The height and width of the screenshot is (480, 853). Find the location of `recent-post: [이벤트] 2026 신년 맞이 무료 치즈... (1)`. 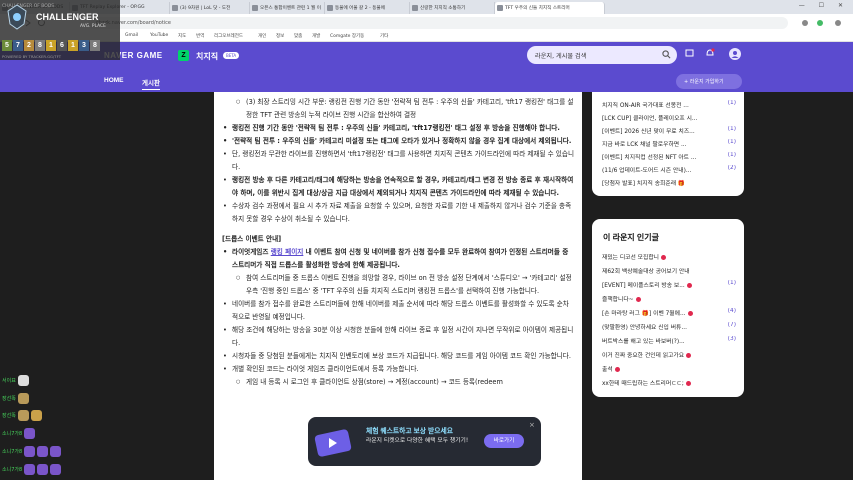

recent-post: [이벤트] 2026 신년 맞이 무료 치즈... (1) is located at coordinates (669, 130).